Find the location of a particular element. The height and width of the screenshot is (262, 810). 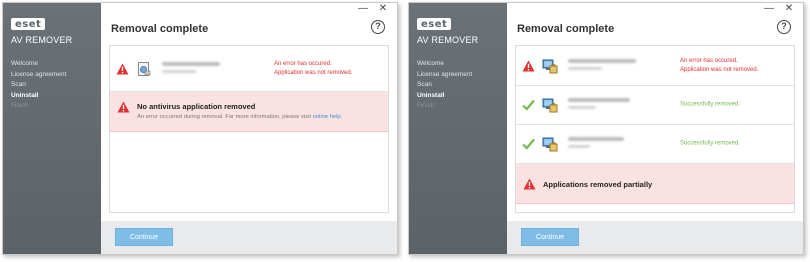

banner-title: Applications removed partially is located at coordinates (598, 184).